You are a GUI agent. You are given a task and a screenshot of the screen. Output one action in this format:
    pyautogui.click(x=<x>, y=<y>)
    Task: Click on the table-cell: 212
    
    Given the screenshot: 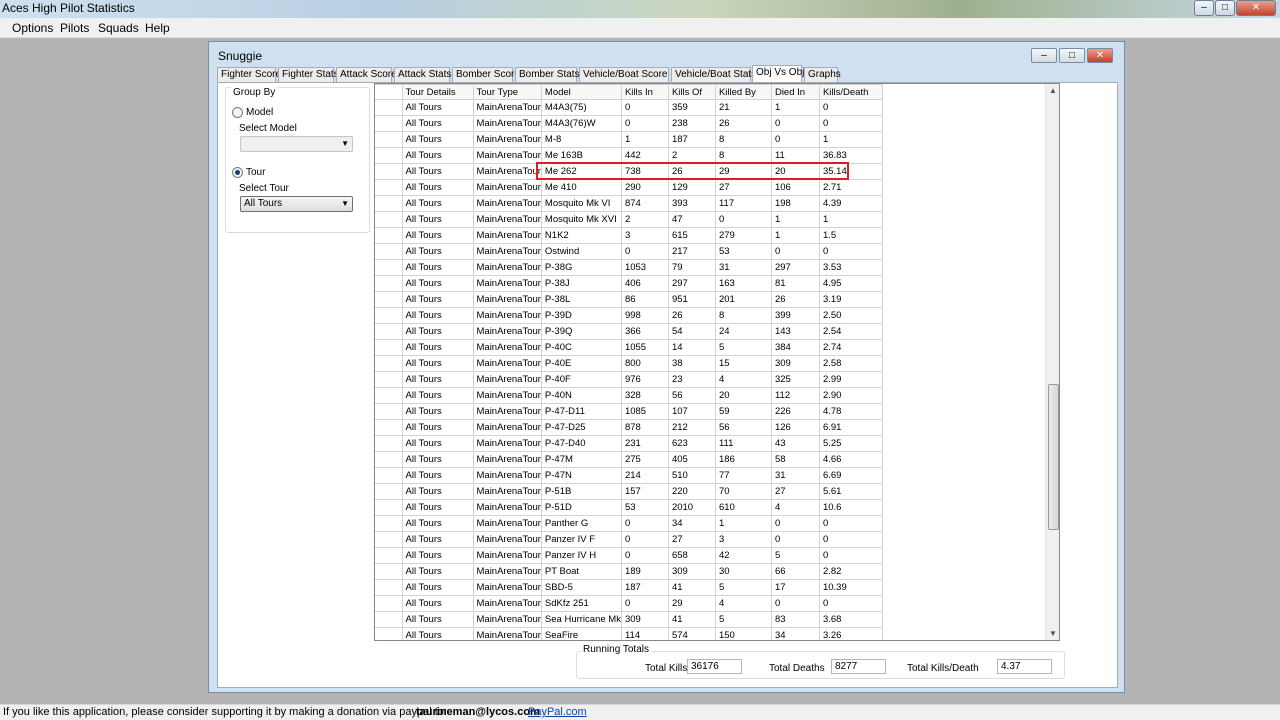 What is the action you would take?
    pyautogui.click(x=691, y=427)
    